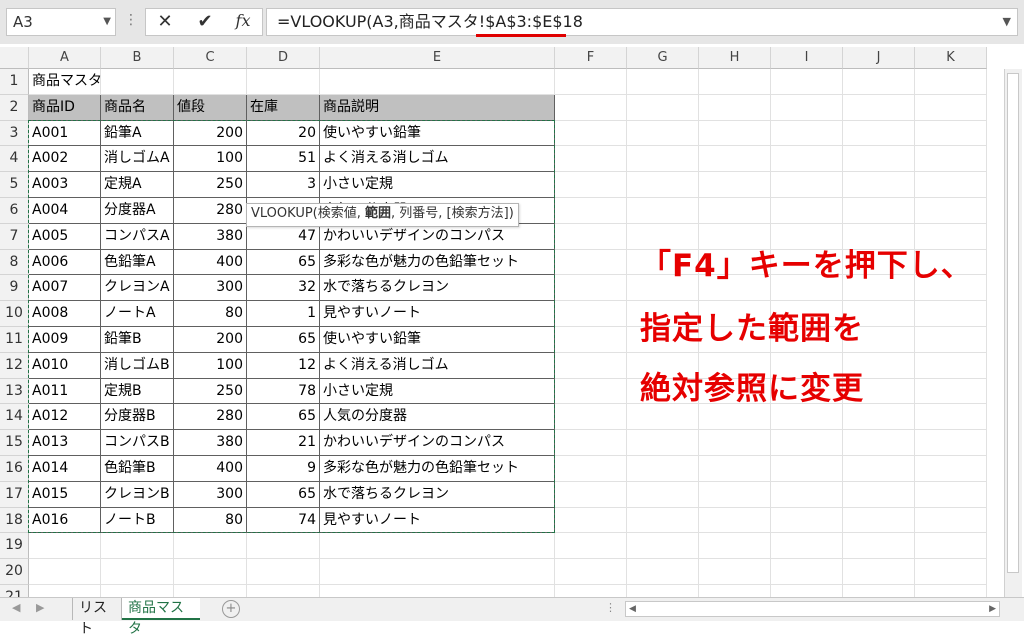 The height and width of the screenshot is (640, 1024). Describe the element at coordinates (65, 236) in the screenshot. I see `table-cell: A005` at that location.